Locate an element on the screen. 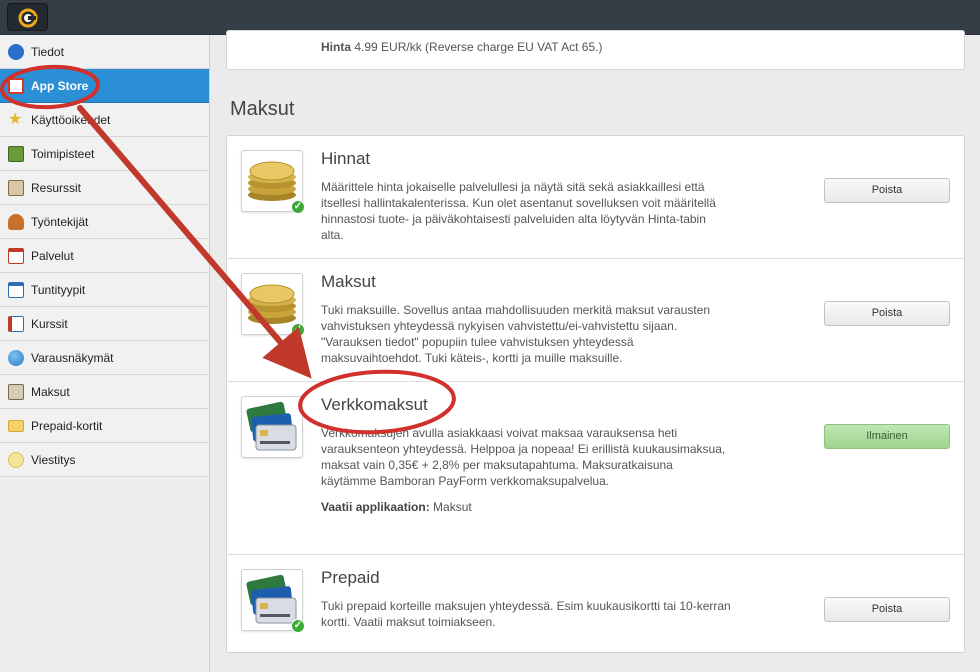  sidebar-item-label: Maksut is located at coordinates (50, 391).